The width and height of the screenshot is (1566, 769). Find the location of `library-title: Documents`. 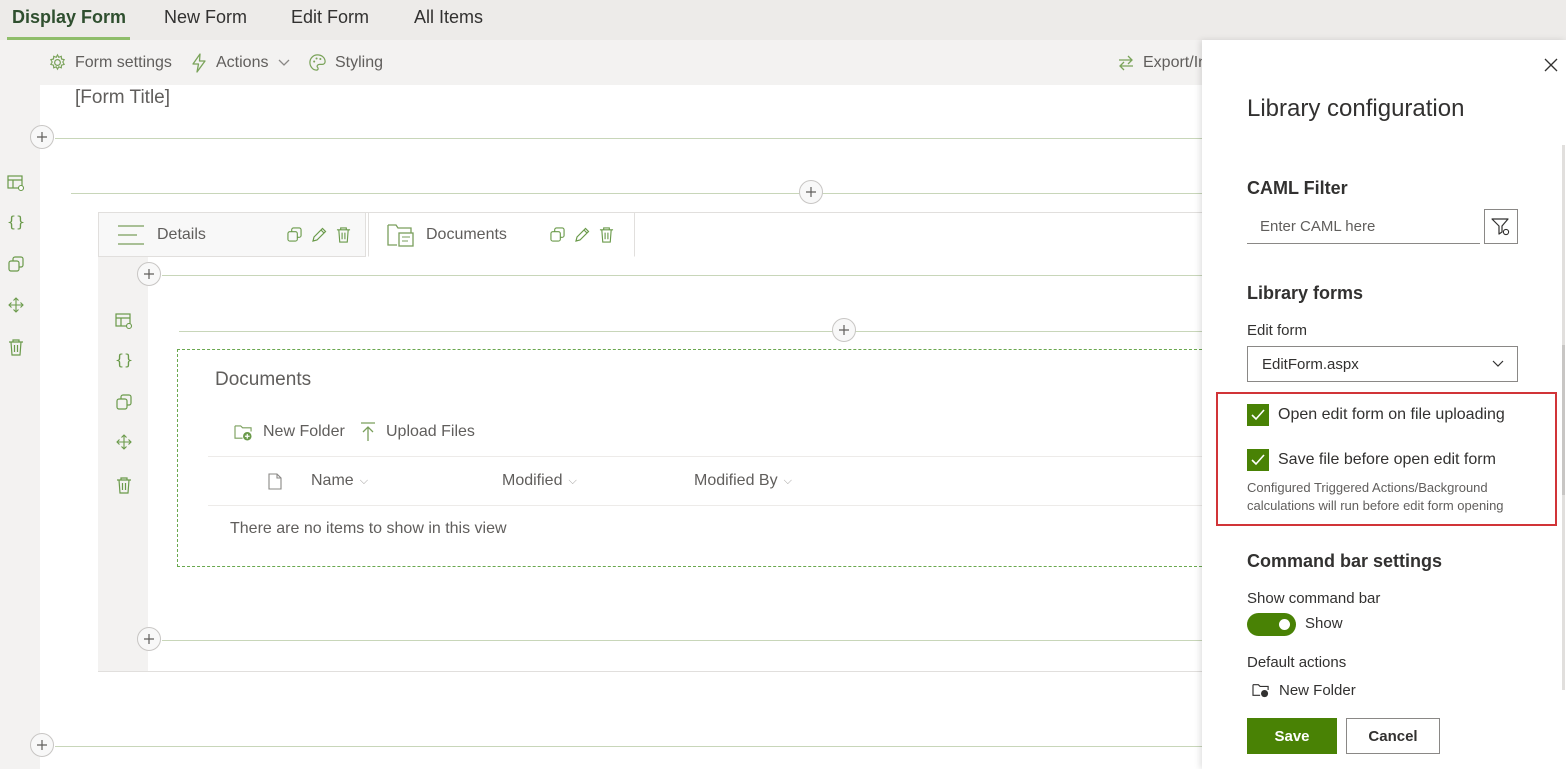

library-title: Documents is located at coordinates (263, 379).